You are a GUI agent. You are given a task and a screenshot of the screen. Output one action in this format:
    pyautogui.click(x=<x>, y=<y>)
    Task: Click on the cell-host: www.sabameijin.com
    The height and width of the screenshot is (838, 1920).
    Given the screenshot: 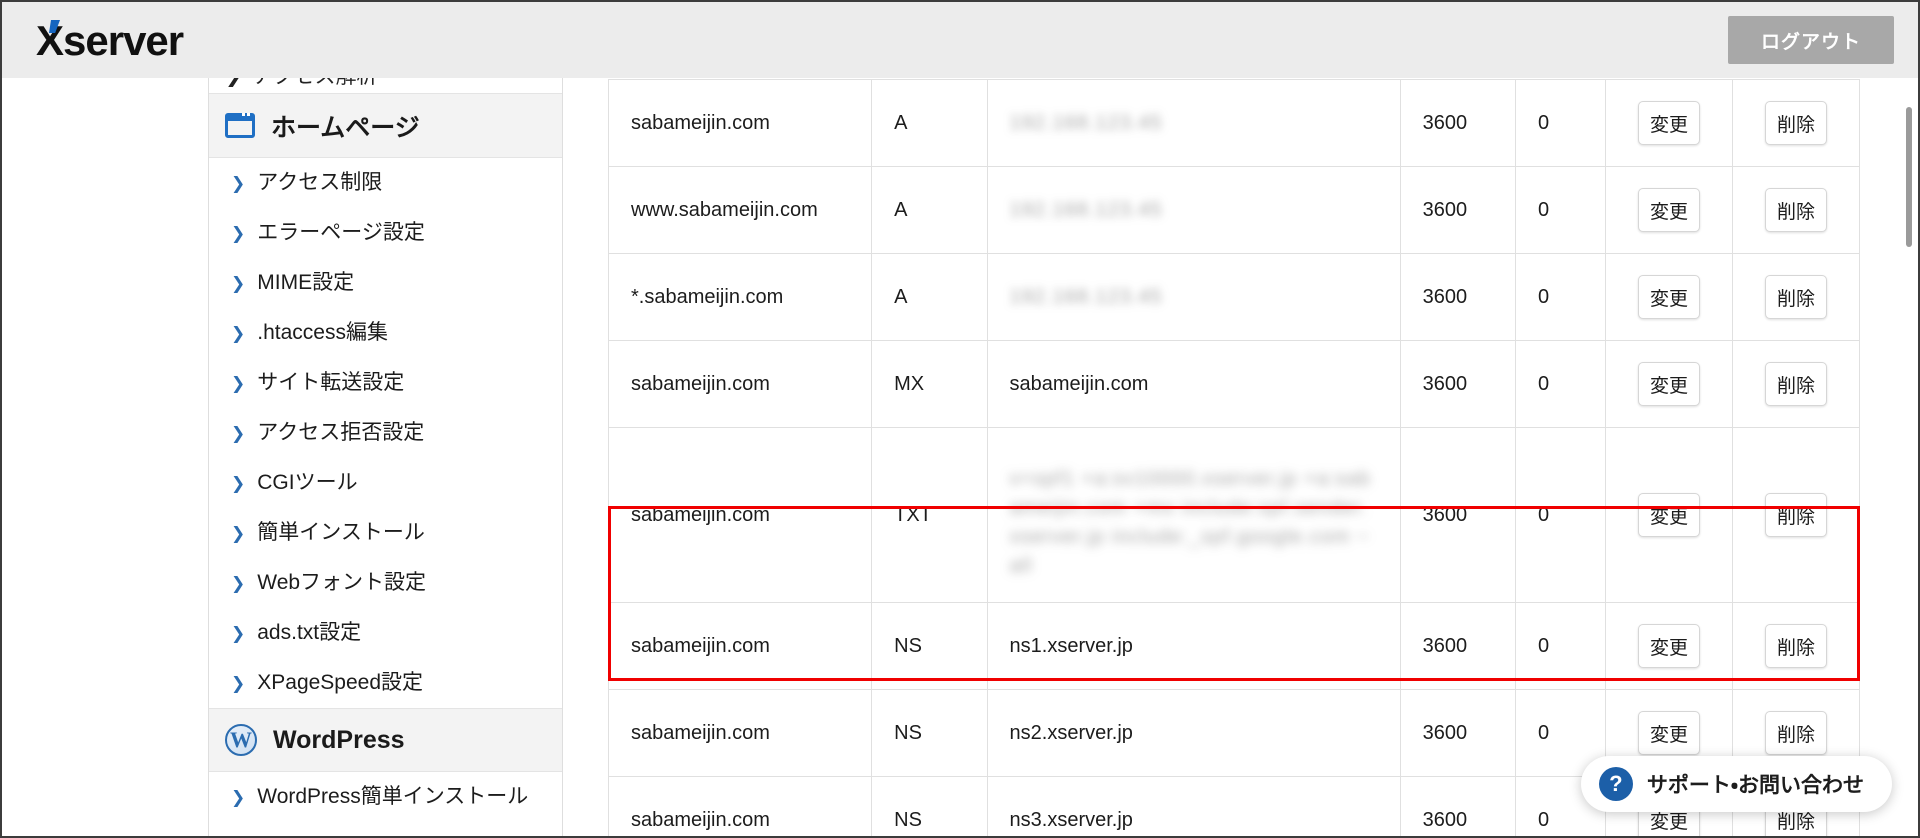 What is the action you would take?
    pyautogui.click(x=740, y=210)
    